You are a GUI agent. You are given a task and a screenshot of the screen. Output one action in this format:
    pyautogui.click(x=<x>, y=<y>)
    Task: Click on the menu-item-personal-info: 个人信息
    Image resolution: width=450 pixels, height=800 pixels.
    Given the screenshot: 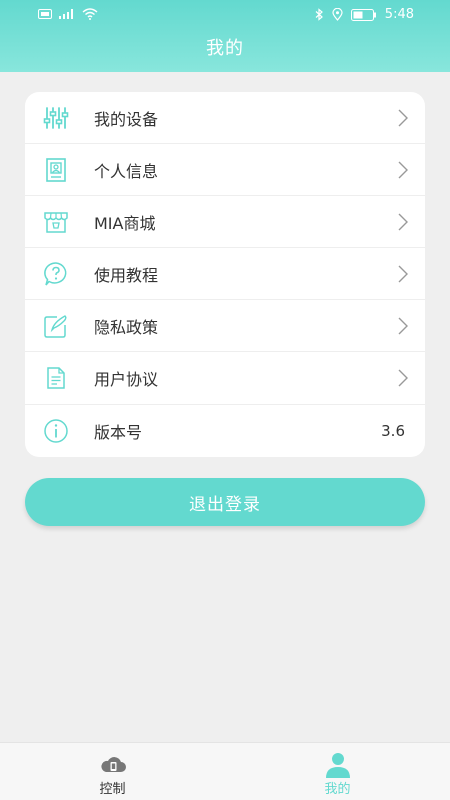 What is the action you would take?
    pyautogui.click(x=225, y=170)
    